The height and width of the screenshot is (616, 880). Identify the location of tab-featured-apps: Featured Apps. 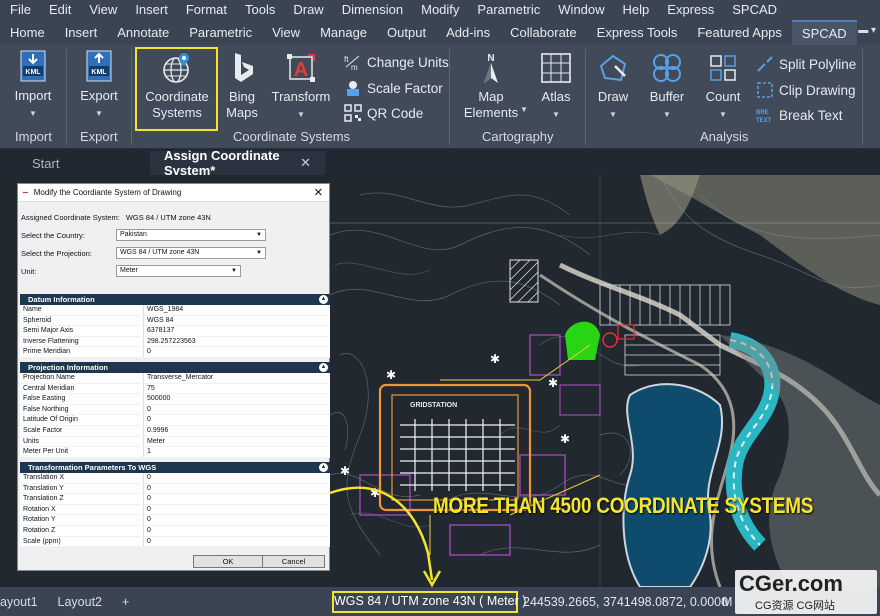
(739, 32).